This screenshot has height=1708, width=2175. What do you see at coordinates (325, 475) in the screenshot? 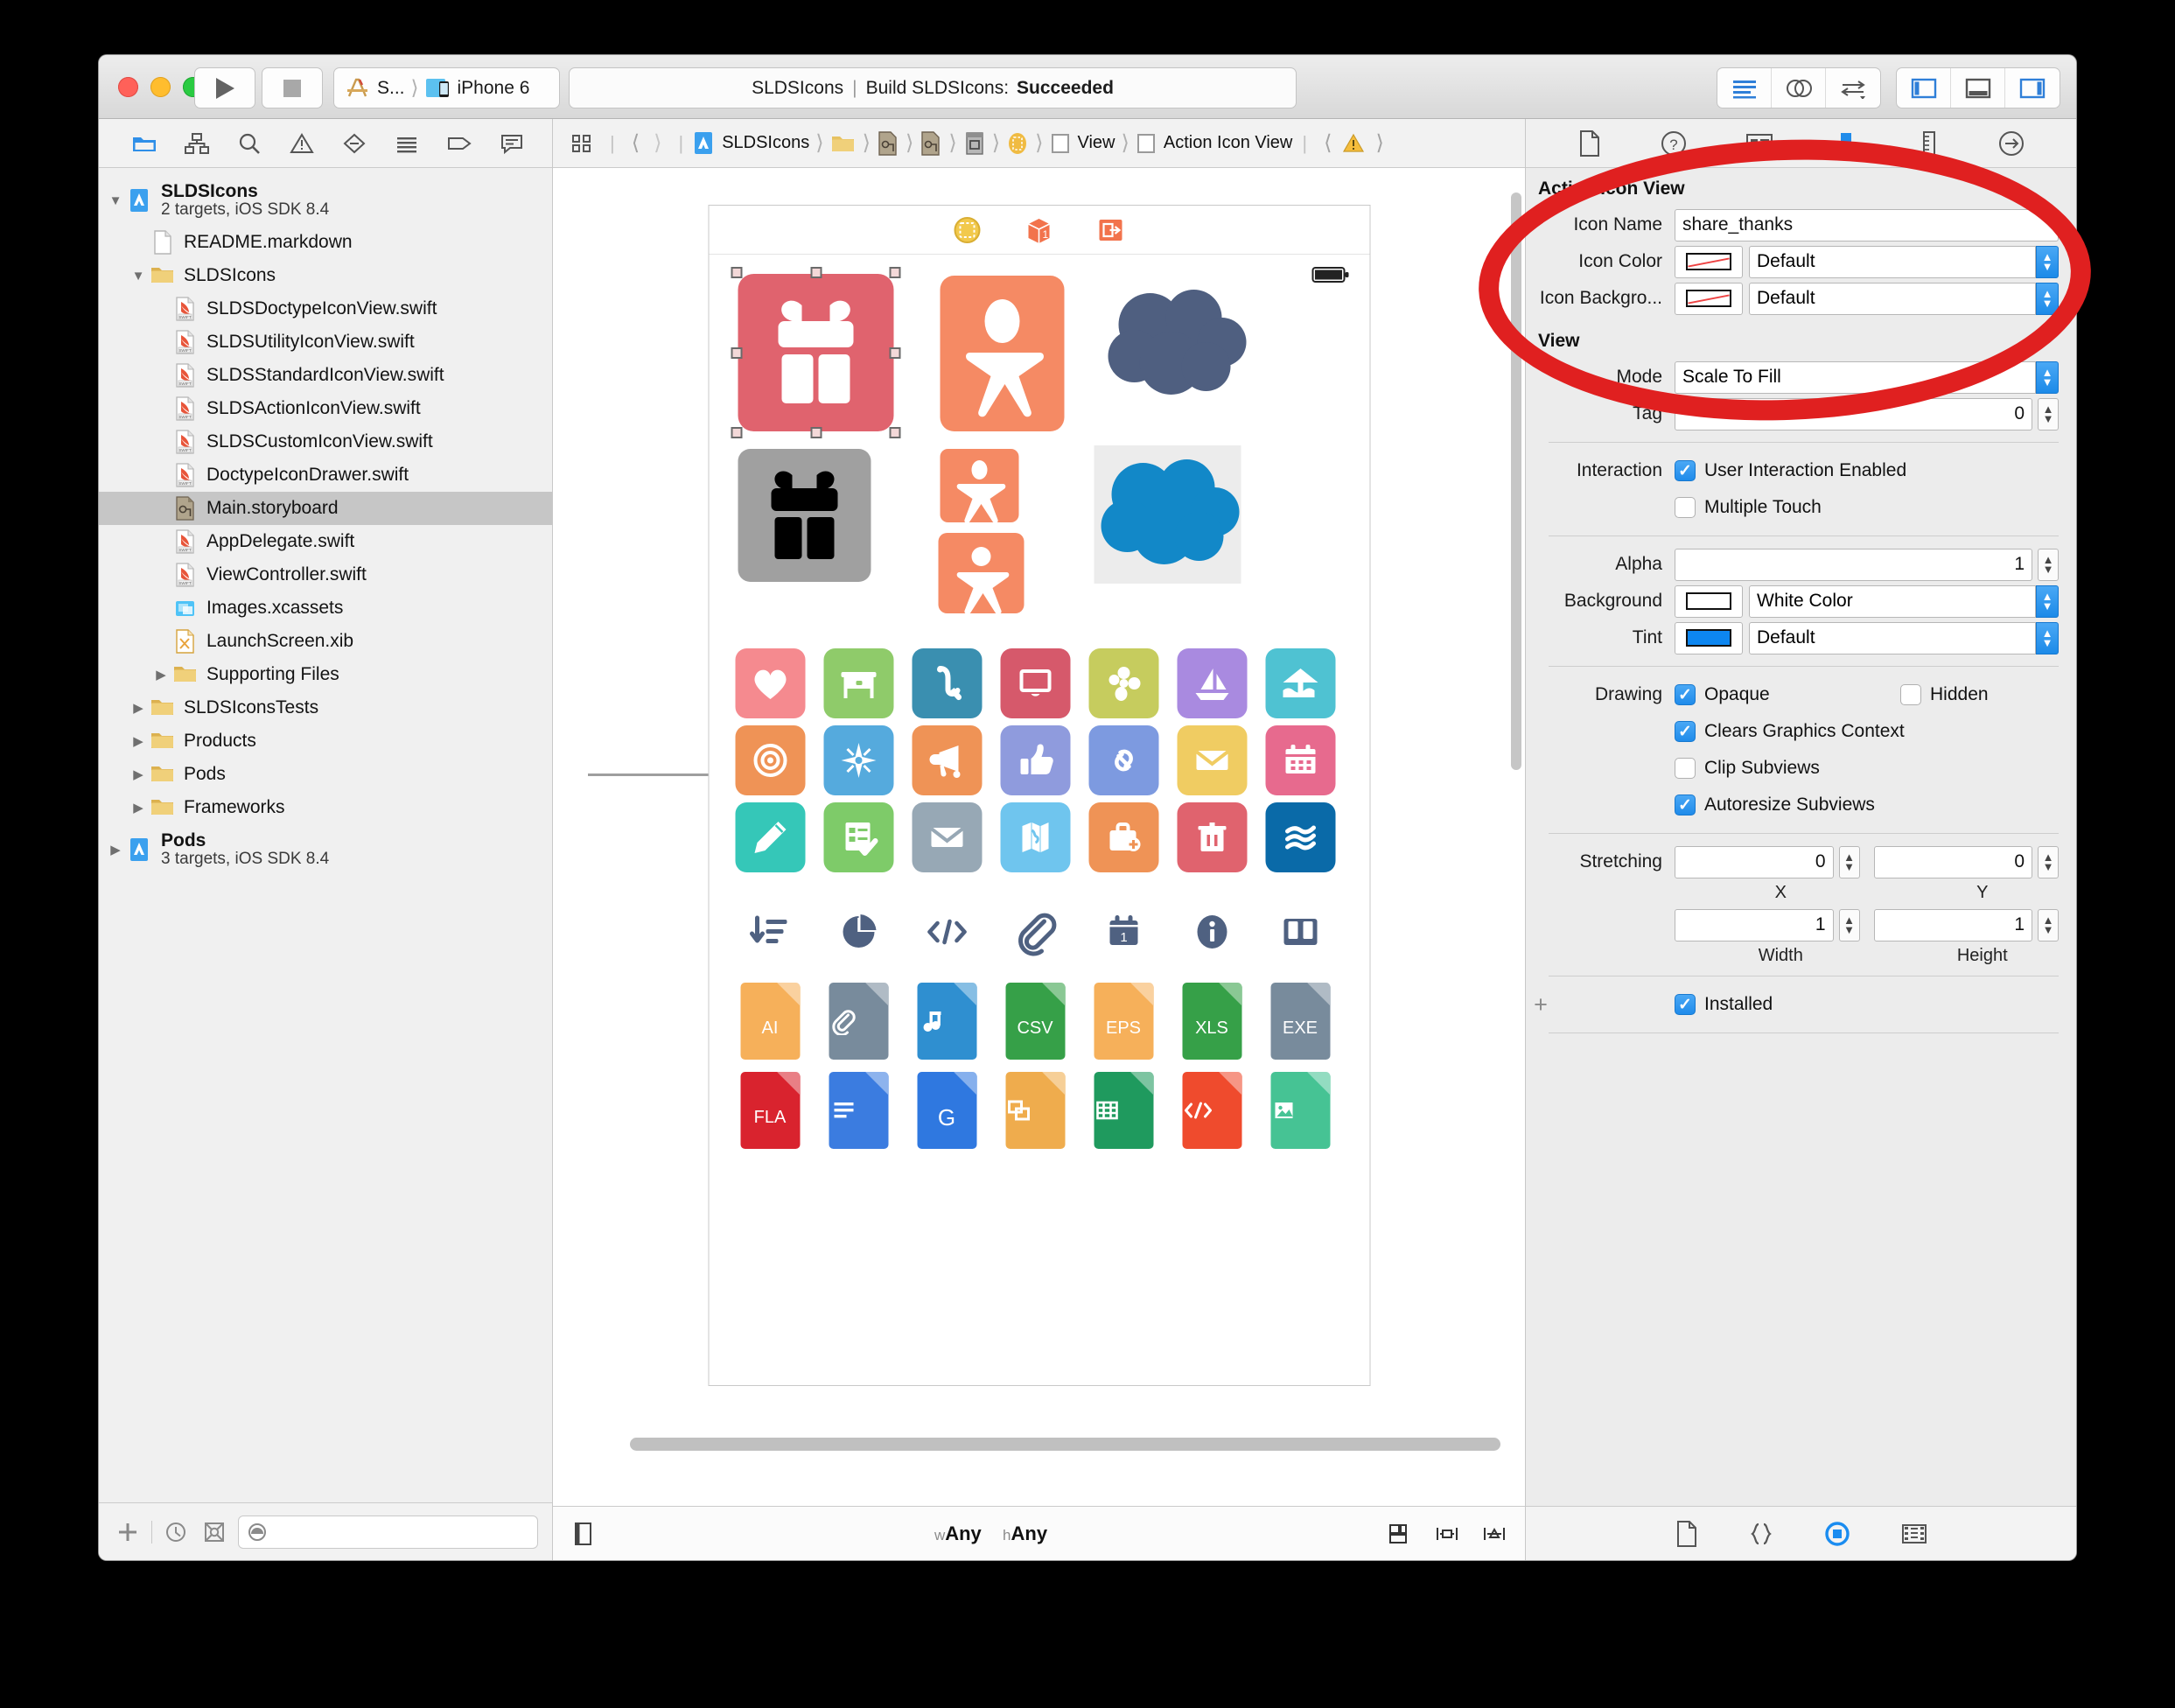
I see `tree-row: SWIFT DoctypeIconDrawer.swift` at bounding box center [325, 475].